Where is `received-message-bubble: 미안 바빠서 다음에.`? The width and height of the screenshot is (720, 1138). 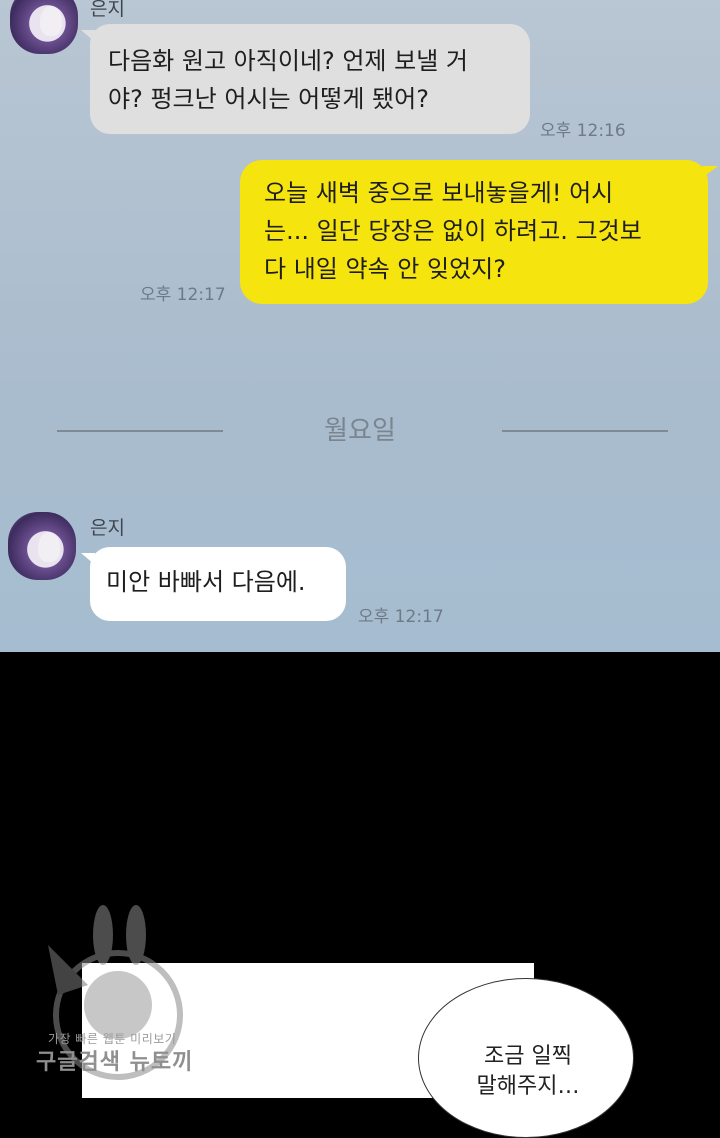
received-message-bubble: 미안 바빠서 다음에. is located at coordinates (213, 584).